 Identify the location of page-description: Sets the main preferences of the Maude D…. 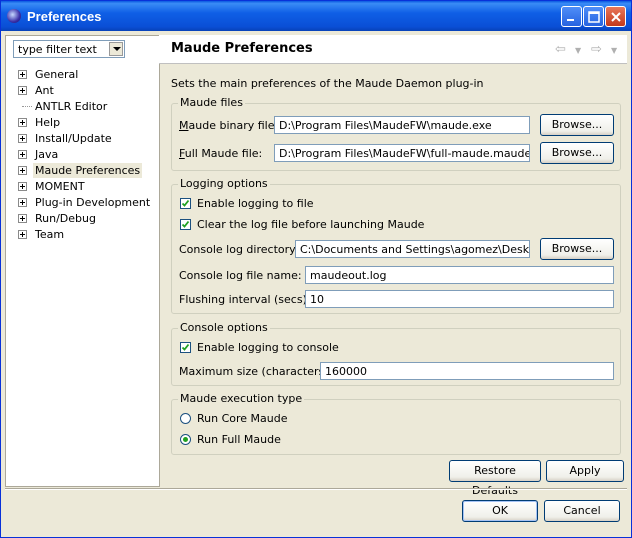
(327, 83).